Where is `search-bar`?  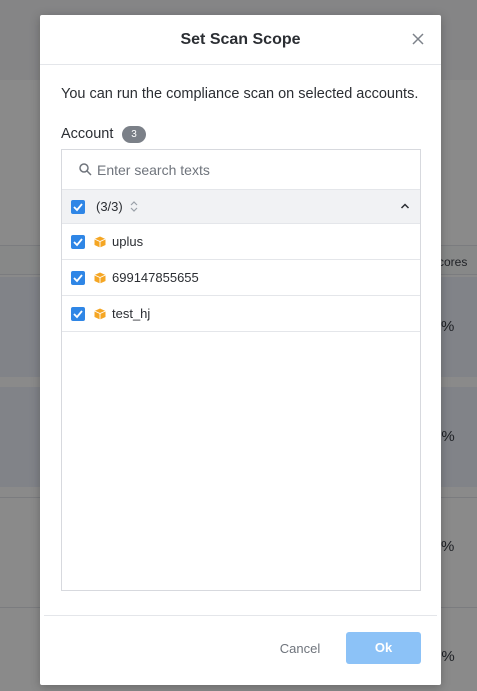
search-bar is located at coordinates (241, 170).